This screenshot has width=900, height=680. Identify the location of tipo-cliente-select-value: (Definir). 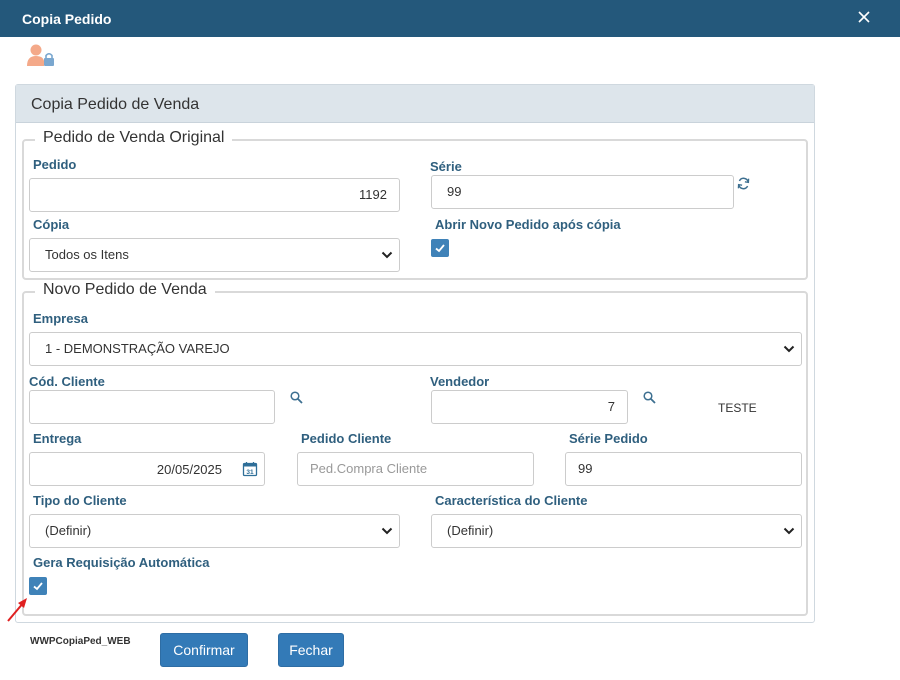
(68, 530).